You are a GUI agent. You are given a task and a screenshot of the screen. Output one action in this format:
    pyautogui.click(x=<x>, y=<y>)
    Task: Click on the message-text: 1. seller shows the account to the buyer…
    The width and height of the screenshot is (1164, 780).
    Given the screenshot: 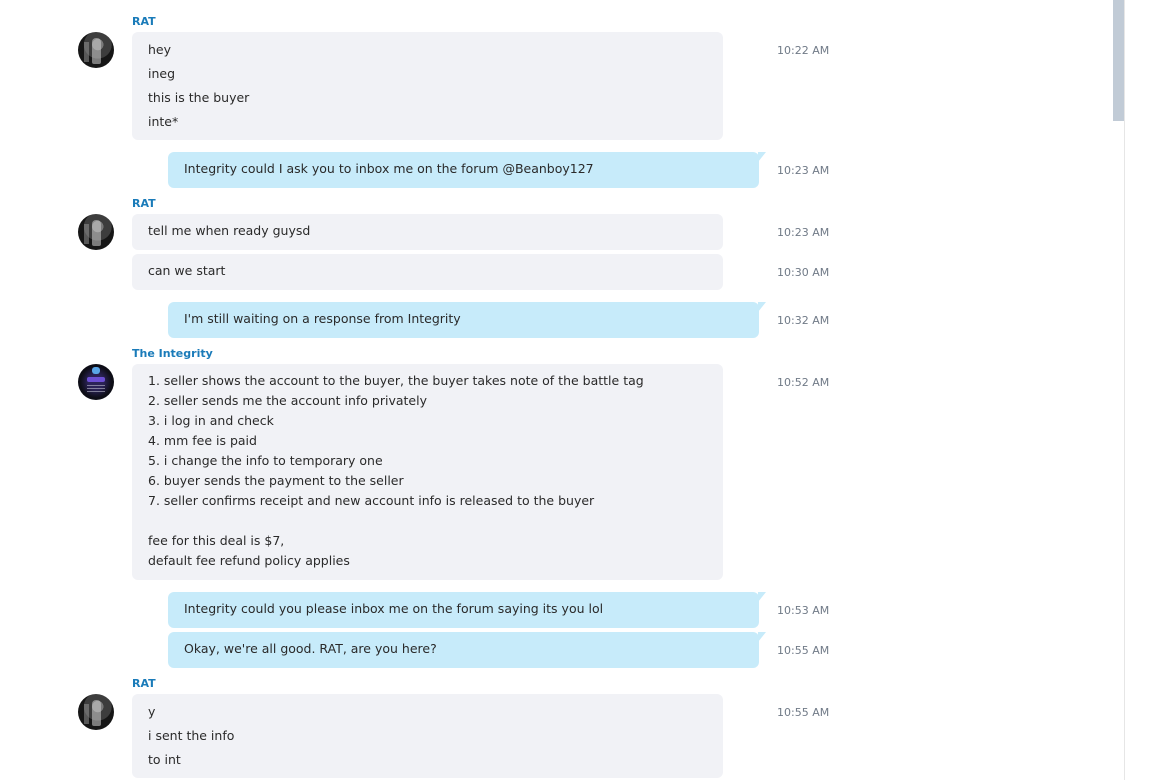 What is the action you would take?
    pyautogui.click(x=396, y=380)
    